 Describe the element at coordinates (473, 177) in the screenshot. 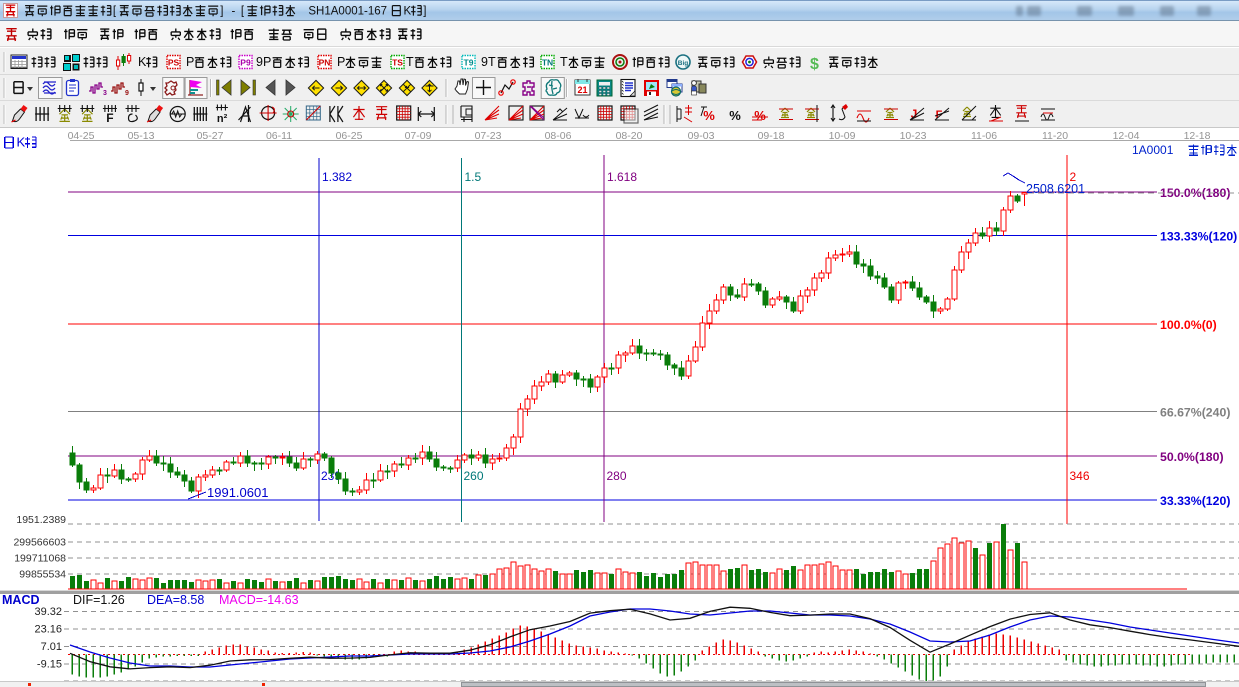

I see `svg-text: 1.5` at that location.